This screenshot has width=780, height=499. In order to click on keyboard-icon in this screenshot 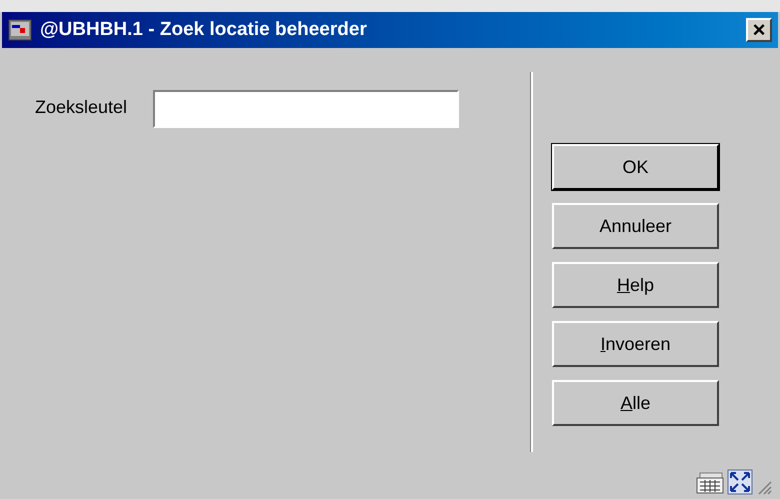, I will do `click(710, 483)`.